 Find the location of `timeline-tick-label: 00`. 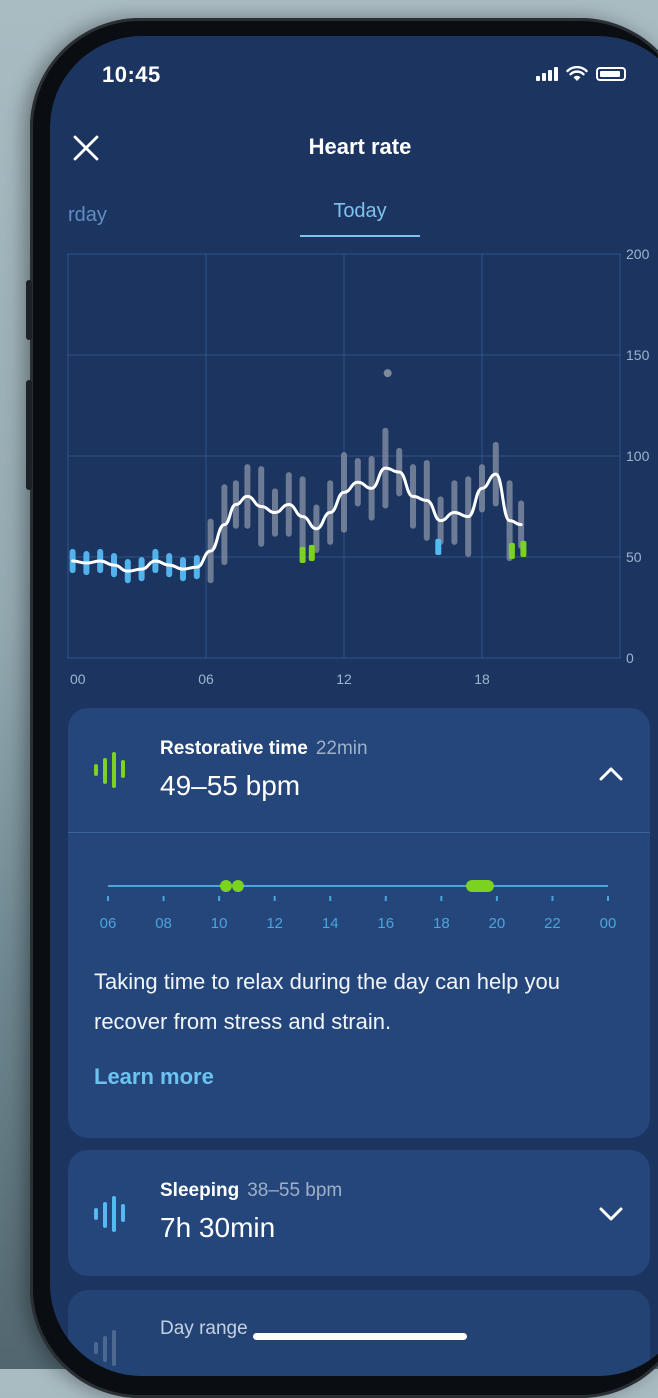

timeline-tick-label: 00 is located at coordinates (608, 923).